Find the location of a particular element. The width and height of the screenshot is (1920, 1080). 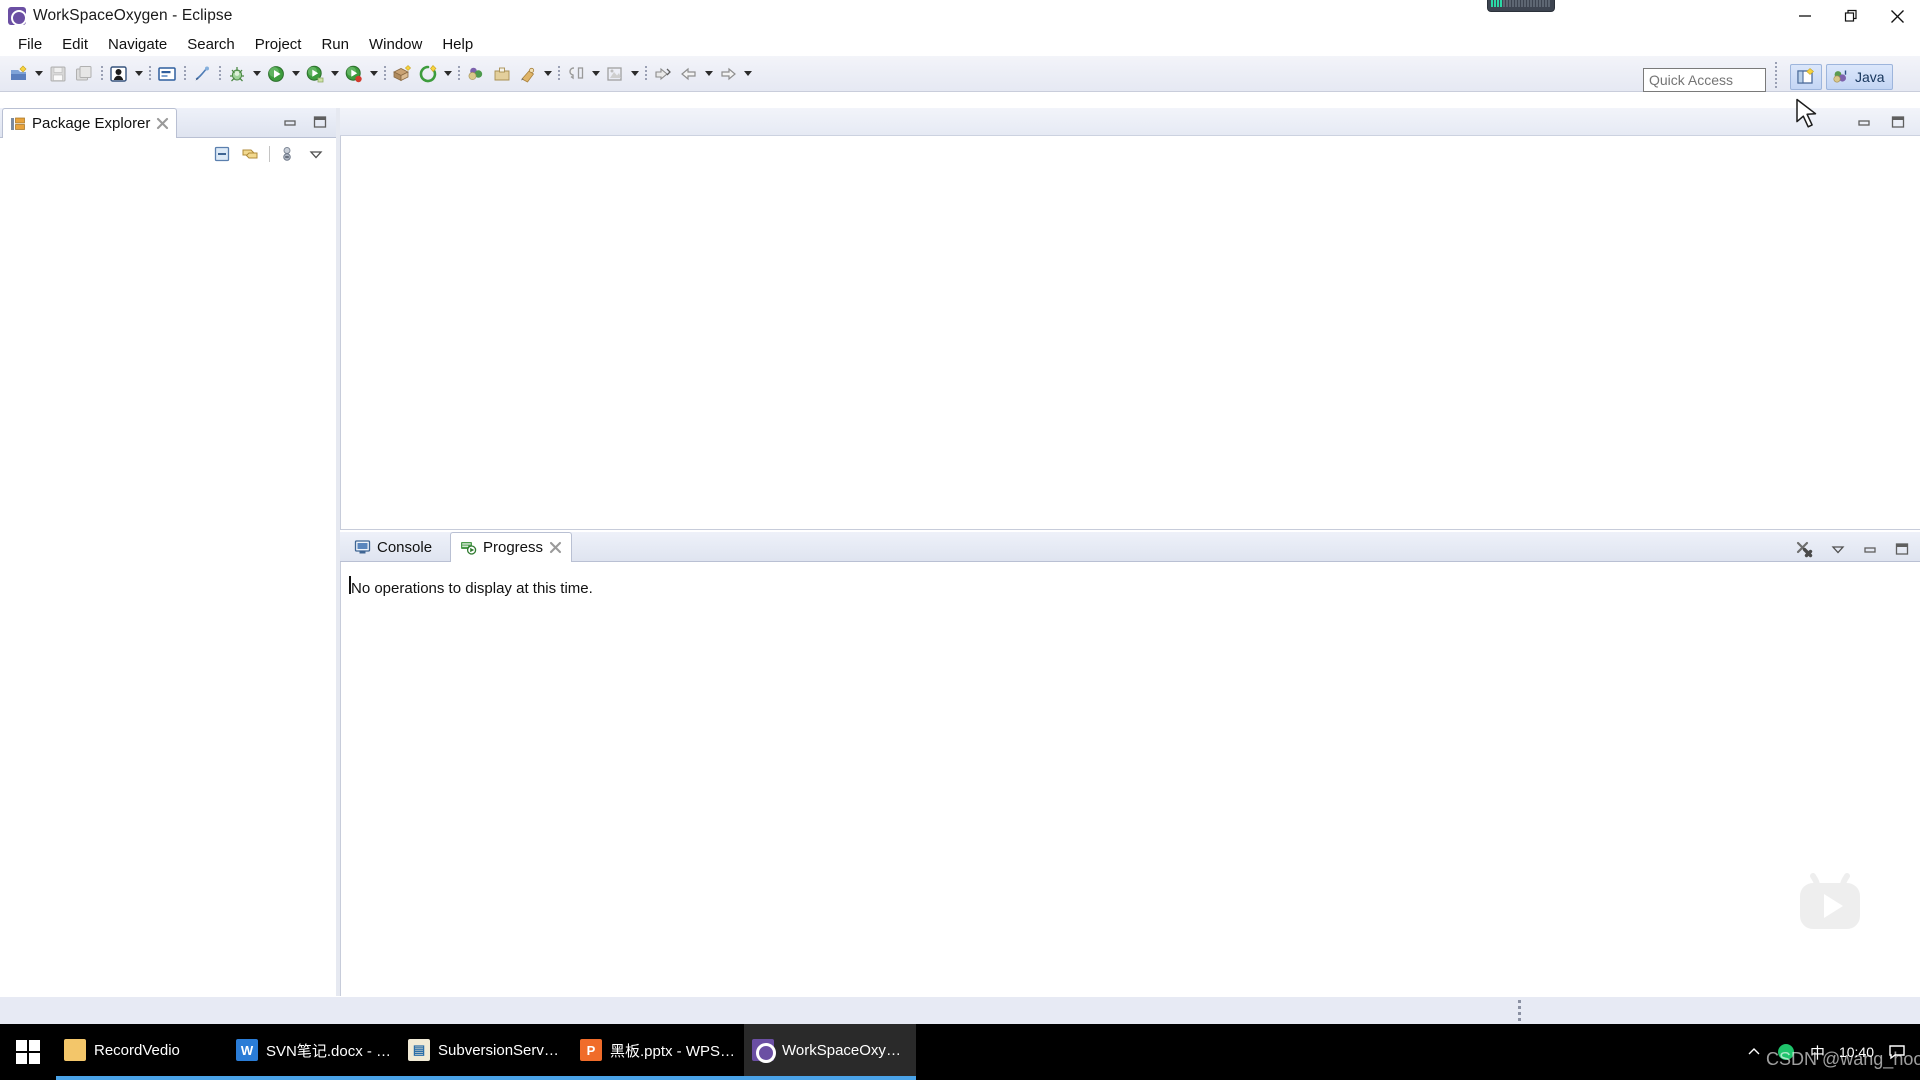

taskbar-item-wps-presentation: P 黑板.pptx - WPS 演示 is located at coordinates (658, 1052).